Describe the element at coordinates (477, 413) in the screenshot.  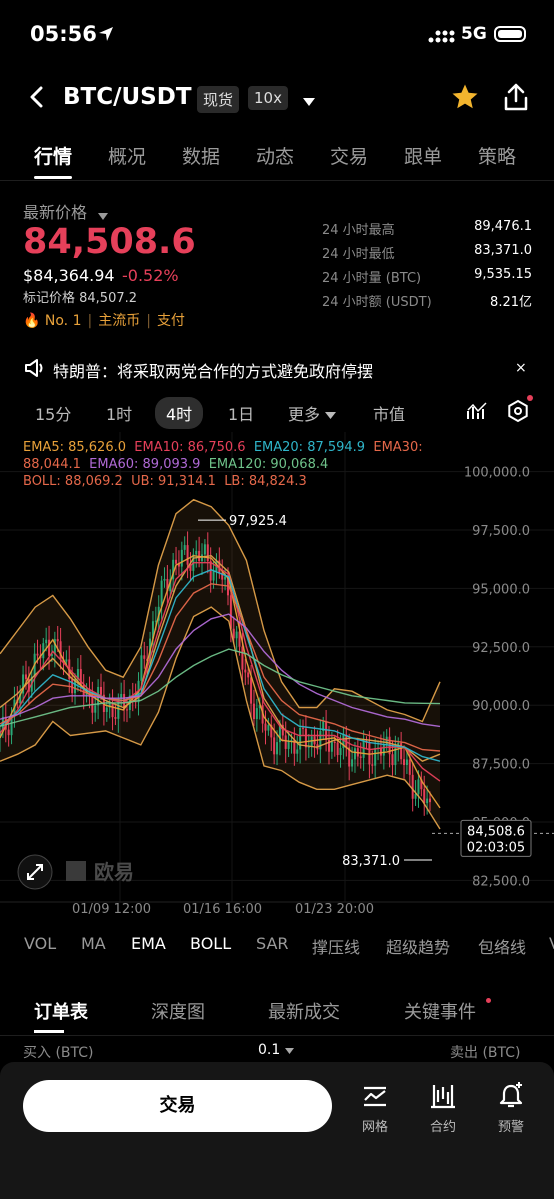
I see `indicator-chart-icon` at that location.